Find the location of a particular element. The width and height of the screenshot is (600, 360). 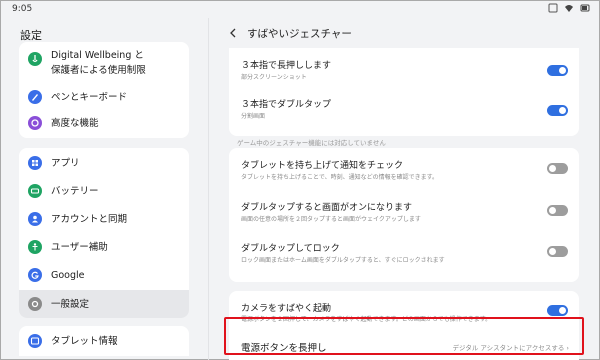

account-icon is located at coordinates (35, 219).